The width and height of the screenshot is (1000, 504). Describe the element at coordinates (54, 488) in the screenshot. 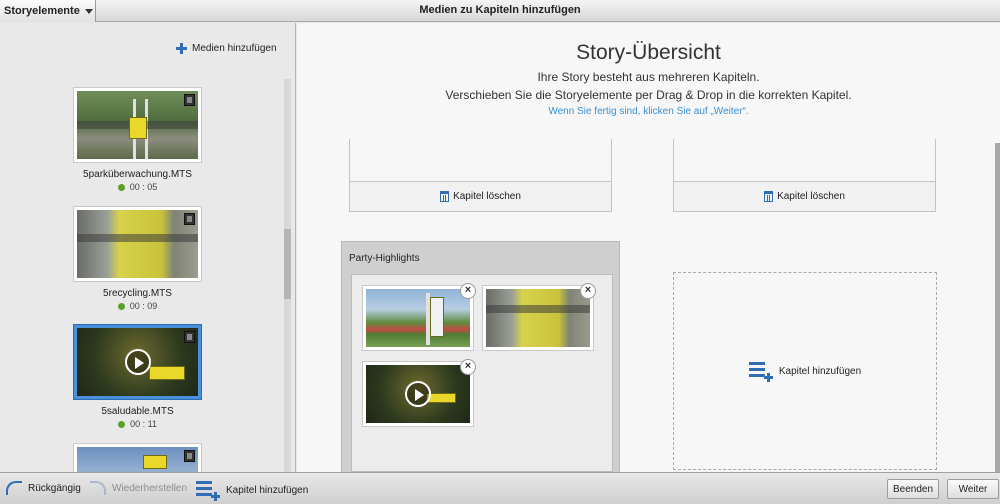

I see `undo-label: Rückgängig` at that location.